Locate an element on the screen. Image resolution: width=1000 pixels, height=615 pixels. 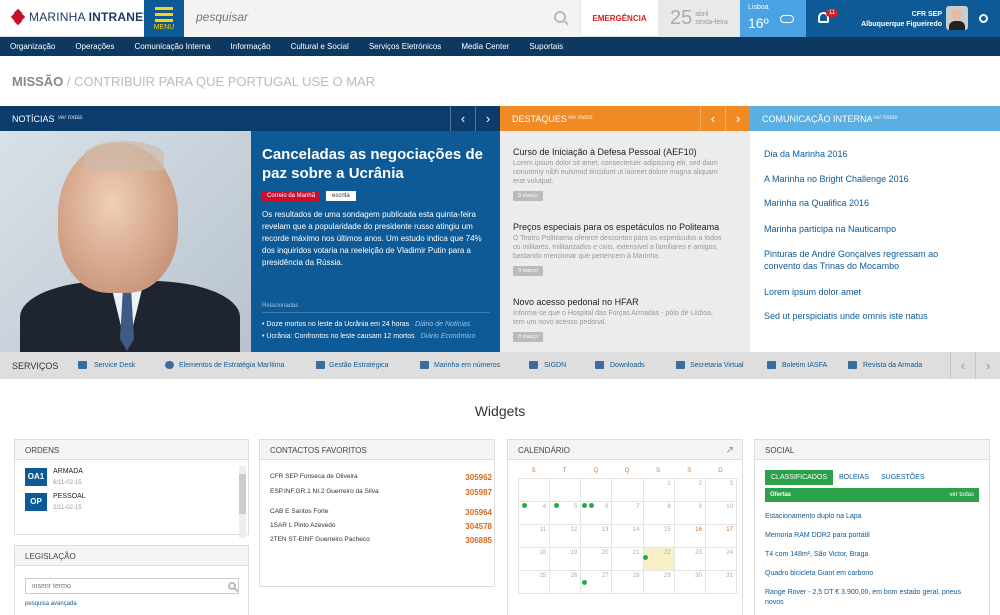
service-downloads: Downloads is located at coordinates (627, 365).